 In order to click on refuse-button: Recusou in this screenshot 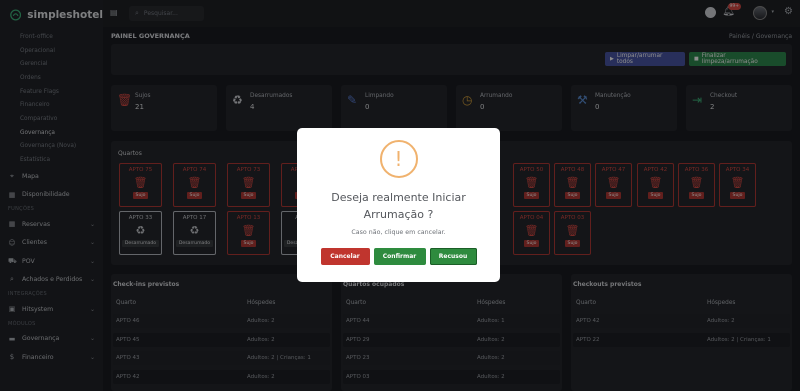, I will do `click(453, 256)`.